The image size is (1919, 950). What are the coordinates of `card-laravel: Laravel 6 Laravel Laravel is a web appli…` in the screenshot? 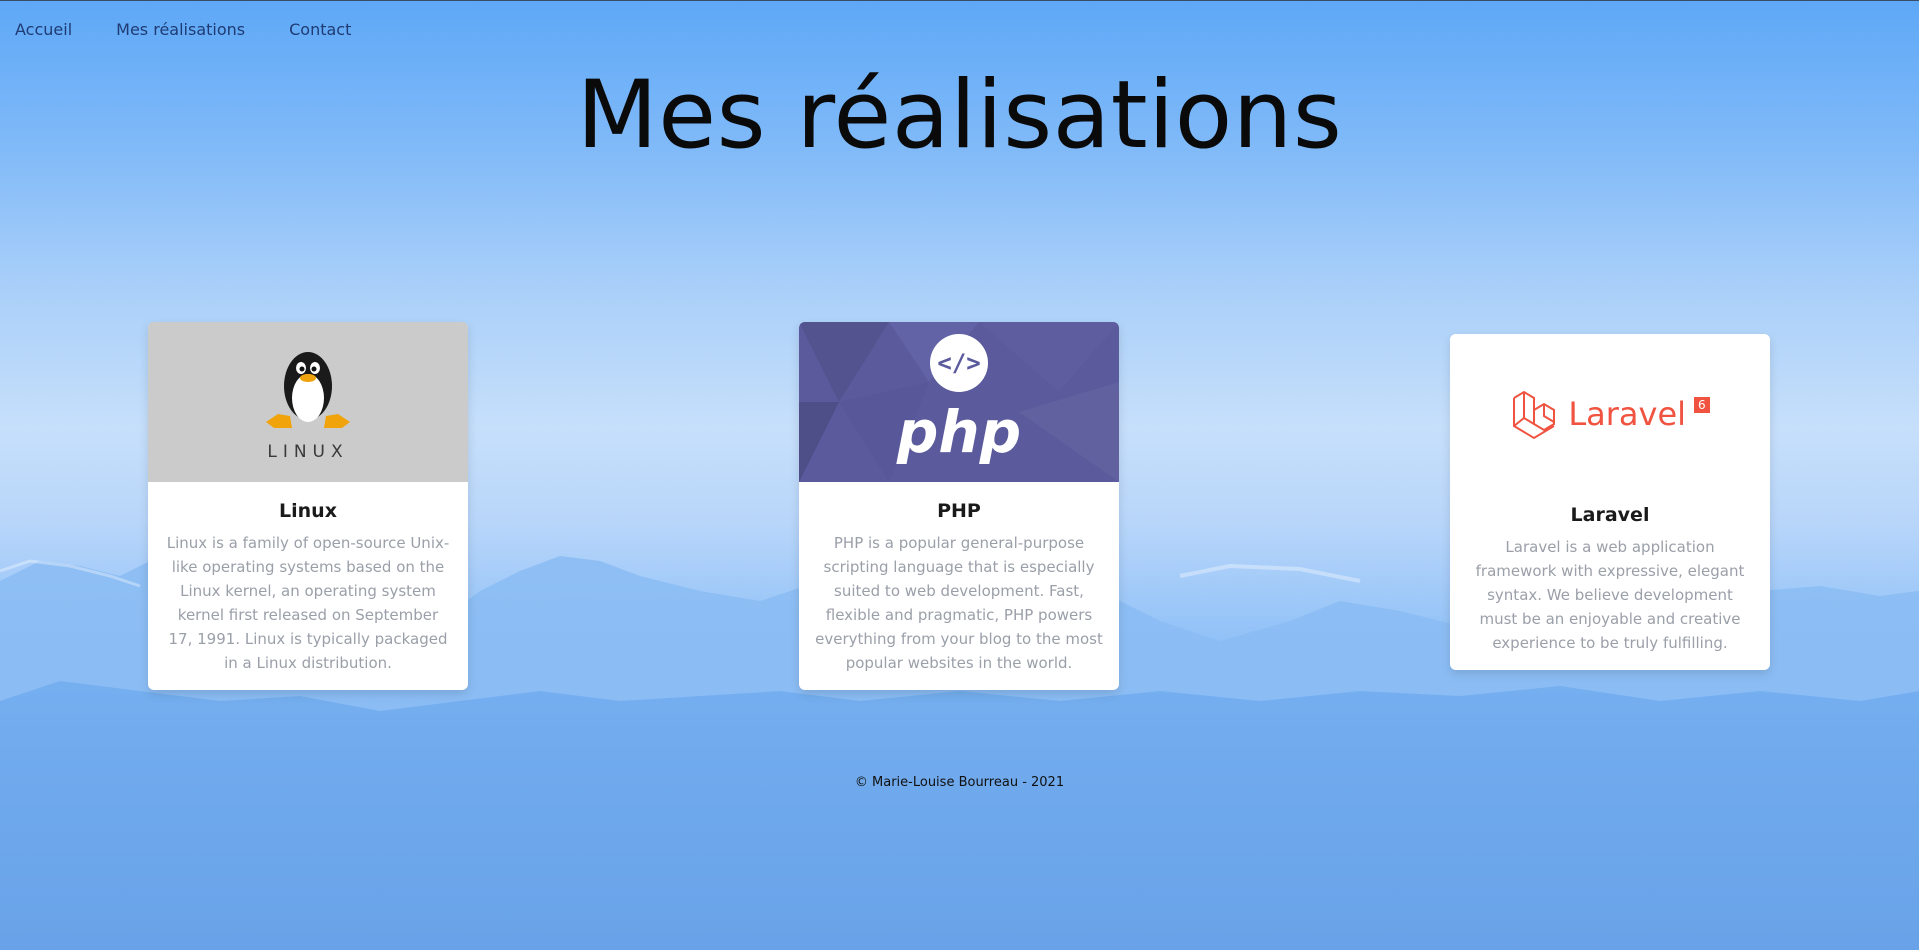 It's located at (1610, 502).